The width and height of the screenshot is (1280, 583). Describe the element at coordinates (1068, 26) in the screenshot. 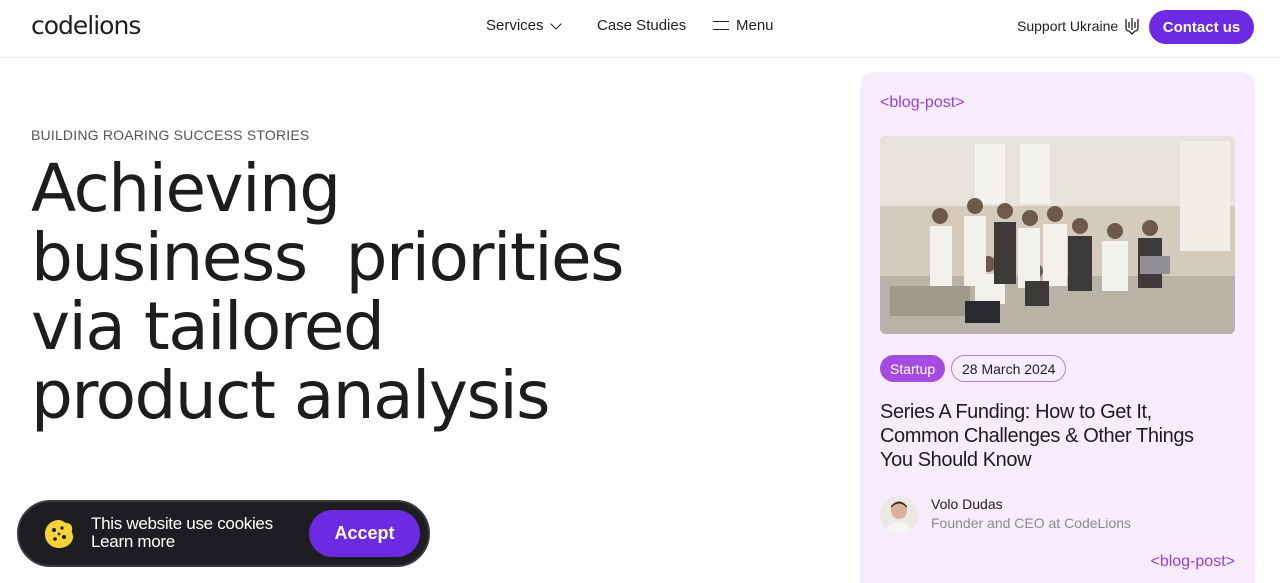

I see `support-ukraine-label: Support Ukraine` at that location.